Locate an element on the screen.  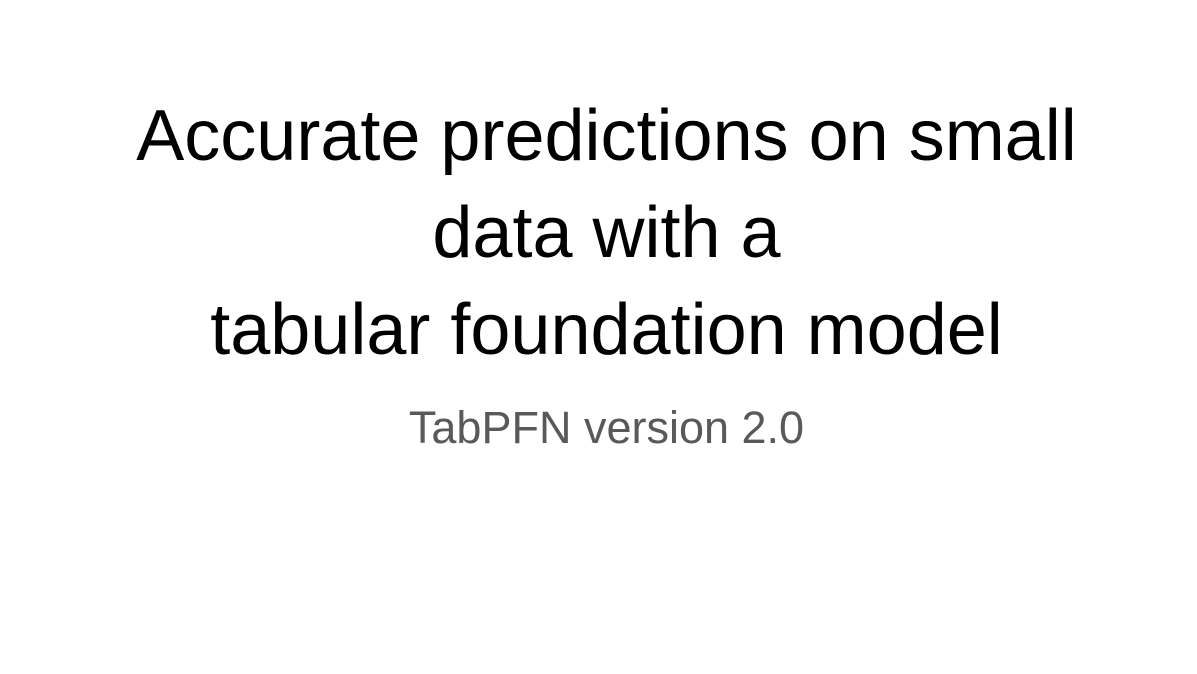
title-line-3: tabular foundation model is located at coordinates (606, 330).